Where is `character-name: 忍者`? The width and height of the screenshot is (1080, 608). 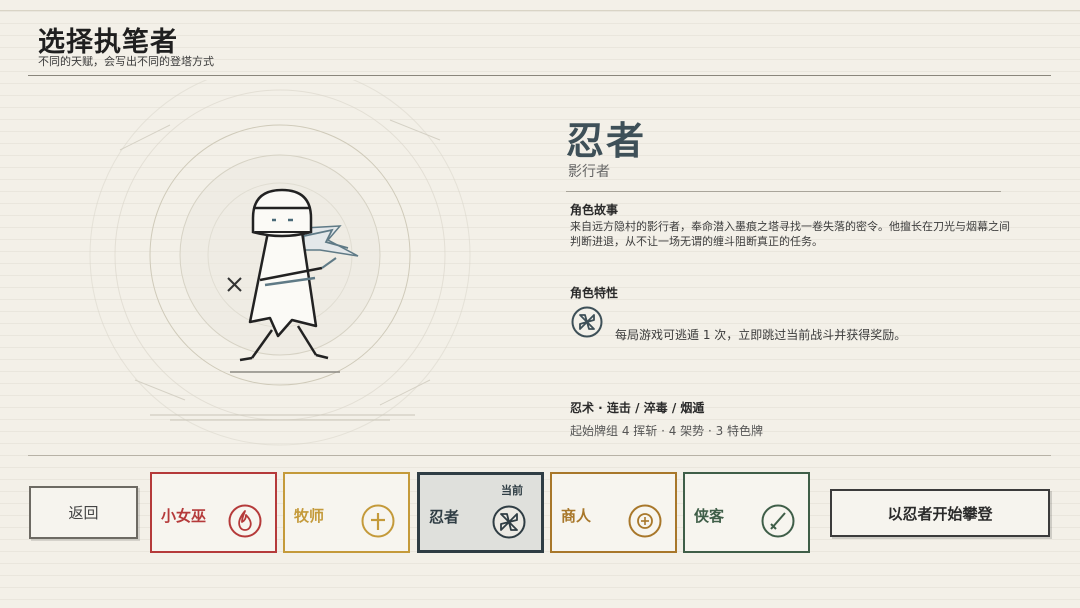
character-name: 忍者 is located at coordinates (606, 141).